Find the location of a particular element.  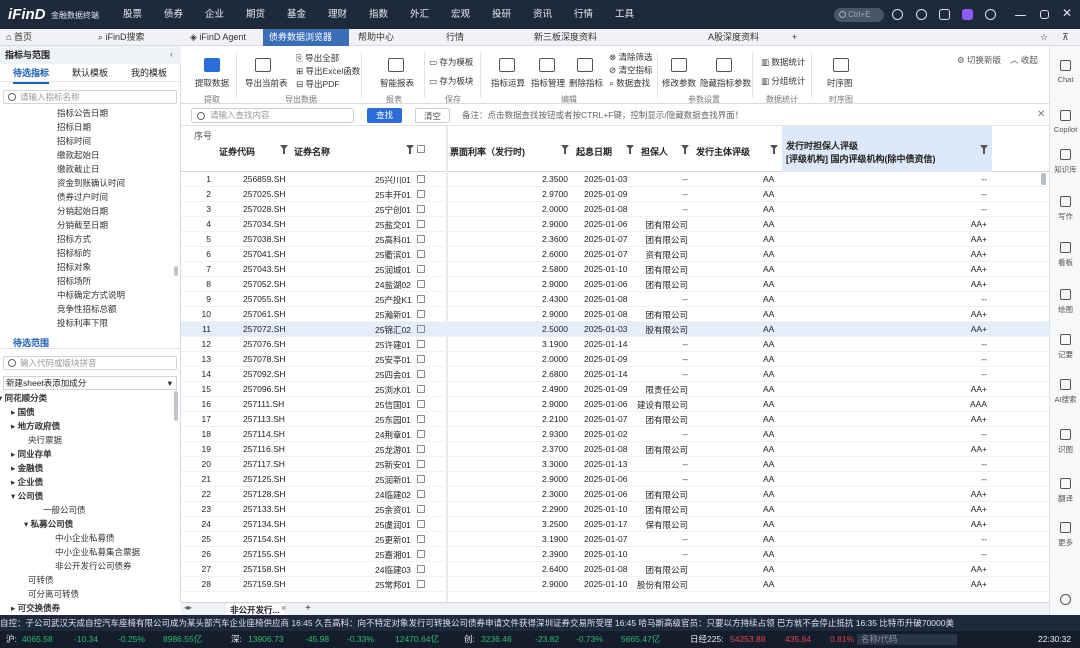

tab-ashare: A股深度资料 is located at coordinates (744, 37).